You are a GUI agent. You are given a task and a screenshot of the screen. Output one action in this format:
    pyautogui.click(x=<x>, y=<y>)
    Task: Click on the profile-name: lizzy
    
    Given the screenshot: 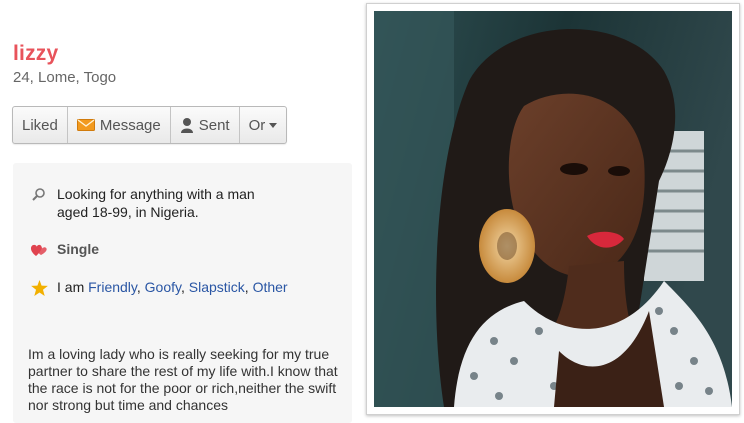 What is the action you would take?
    pyautogui.click(x=36, y=53)
    